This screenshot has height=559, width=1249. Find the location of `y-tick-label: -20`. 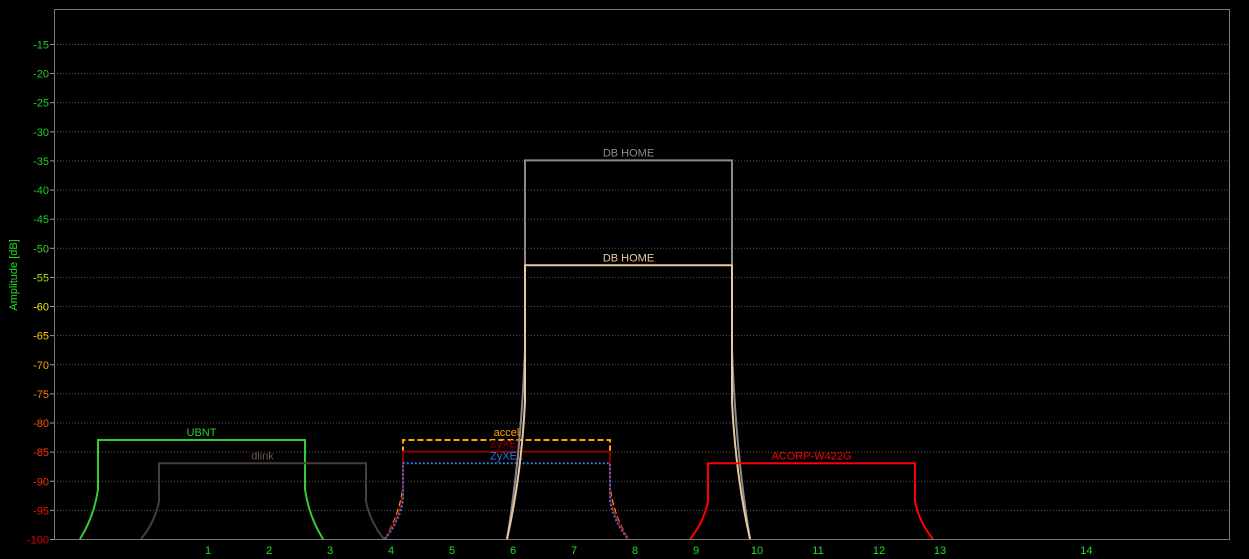

y-tick-label: -20 is located at coordinates (41, 75).